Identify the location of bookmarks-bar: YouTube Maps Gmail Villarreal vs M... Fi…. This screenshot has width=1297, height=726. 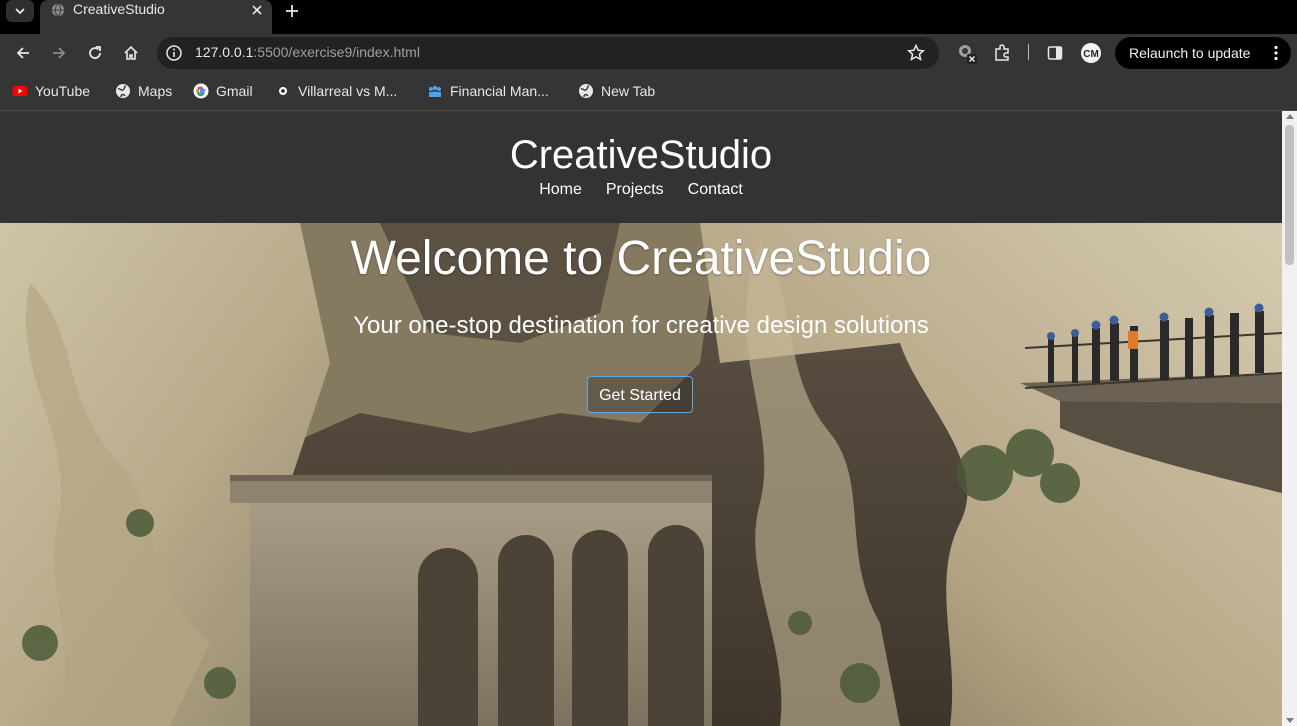
(648, 91).